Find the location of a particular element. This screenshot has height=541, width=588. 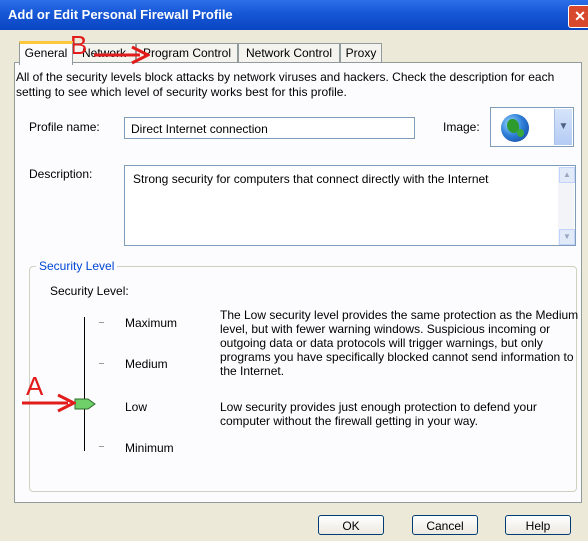

title-bar: Add or Edit Personal Firewall Profile ✕ is located at coordinates (294, 15).